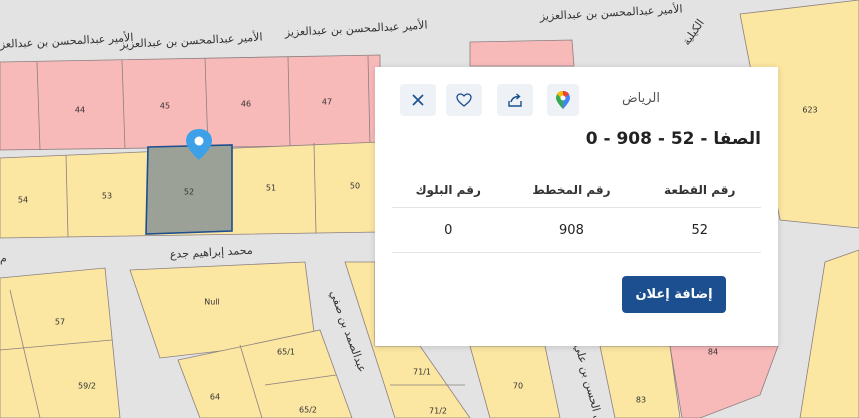 This screenshot has width=859, height=418. I want to click on header-plot-number: رقم القطعة, so click(699, 190).